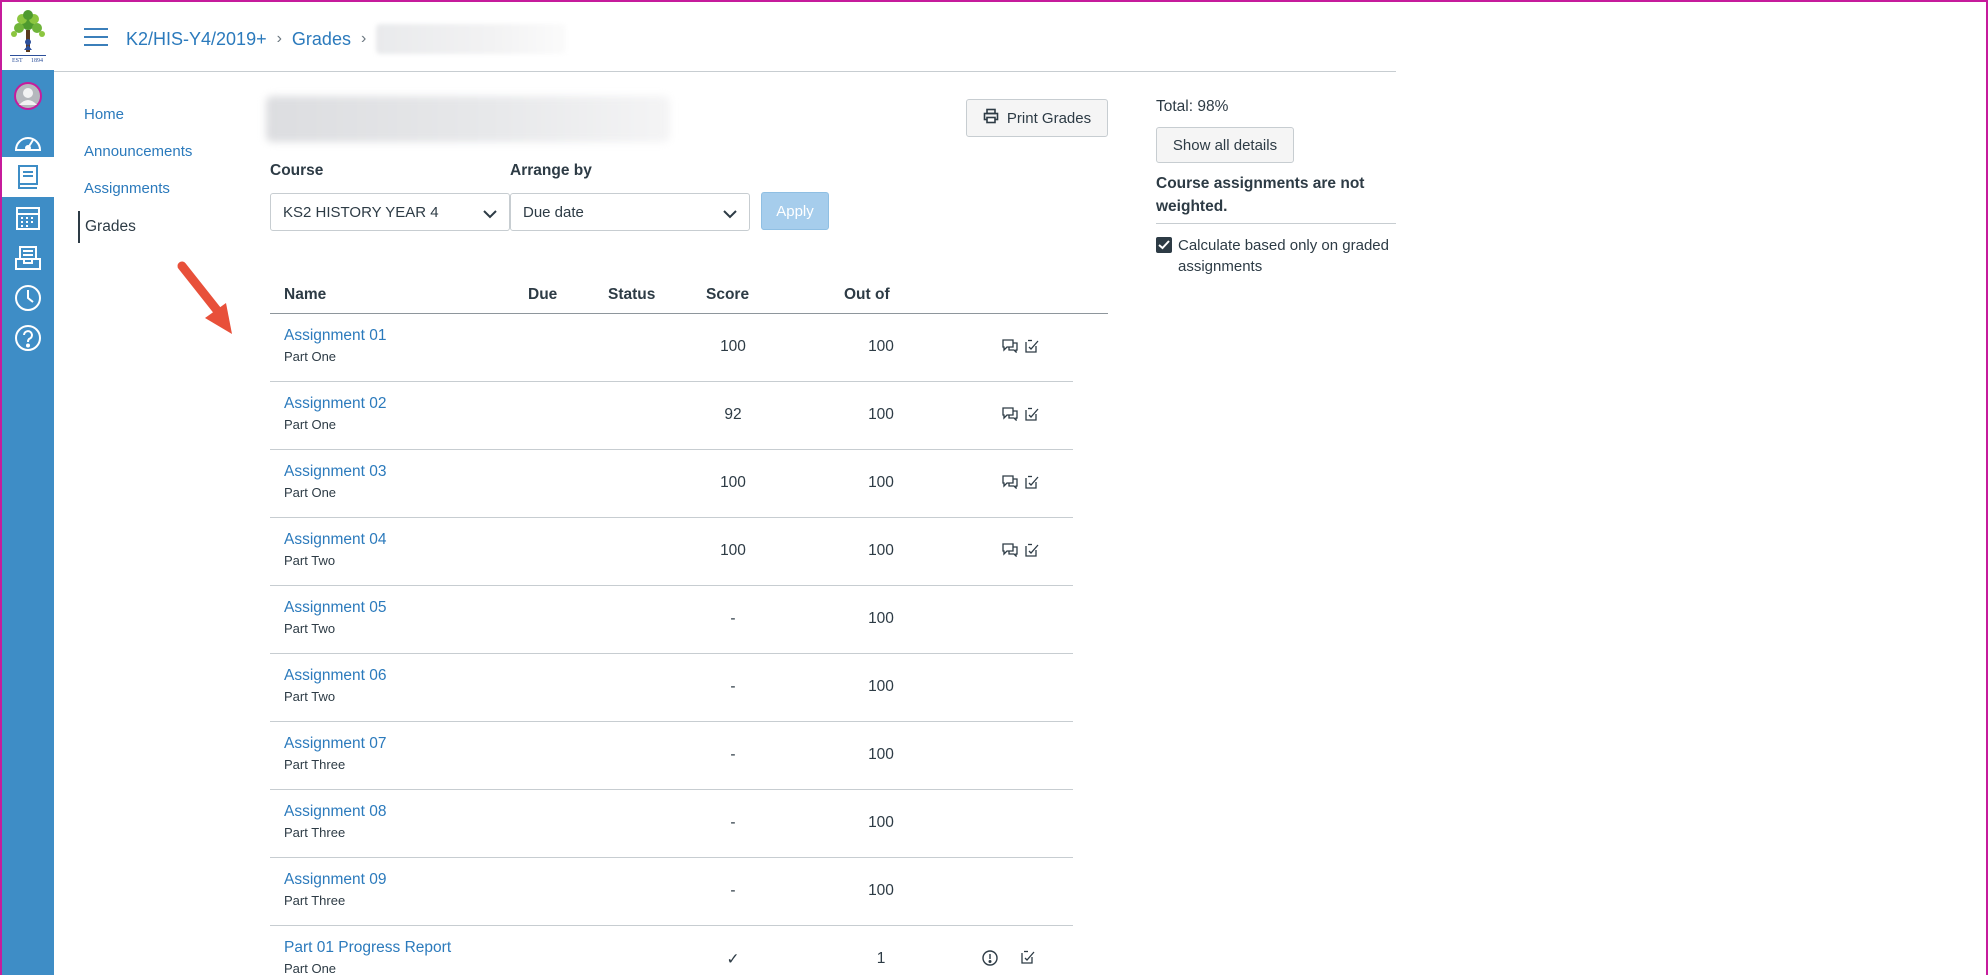 The height and width of the screenshot is (975, 1988). I want to click on assignment-link: Assignment 02, so click(335, 404).